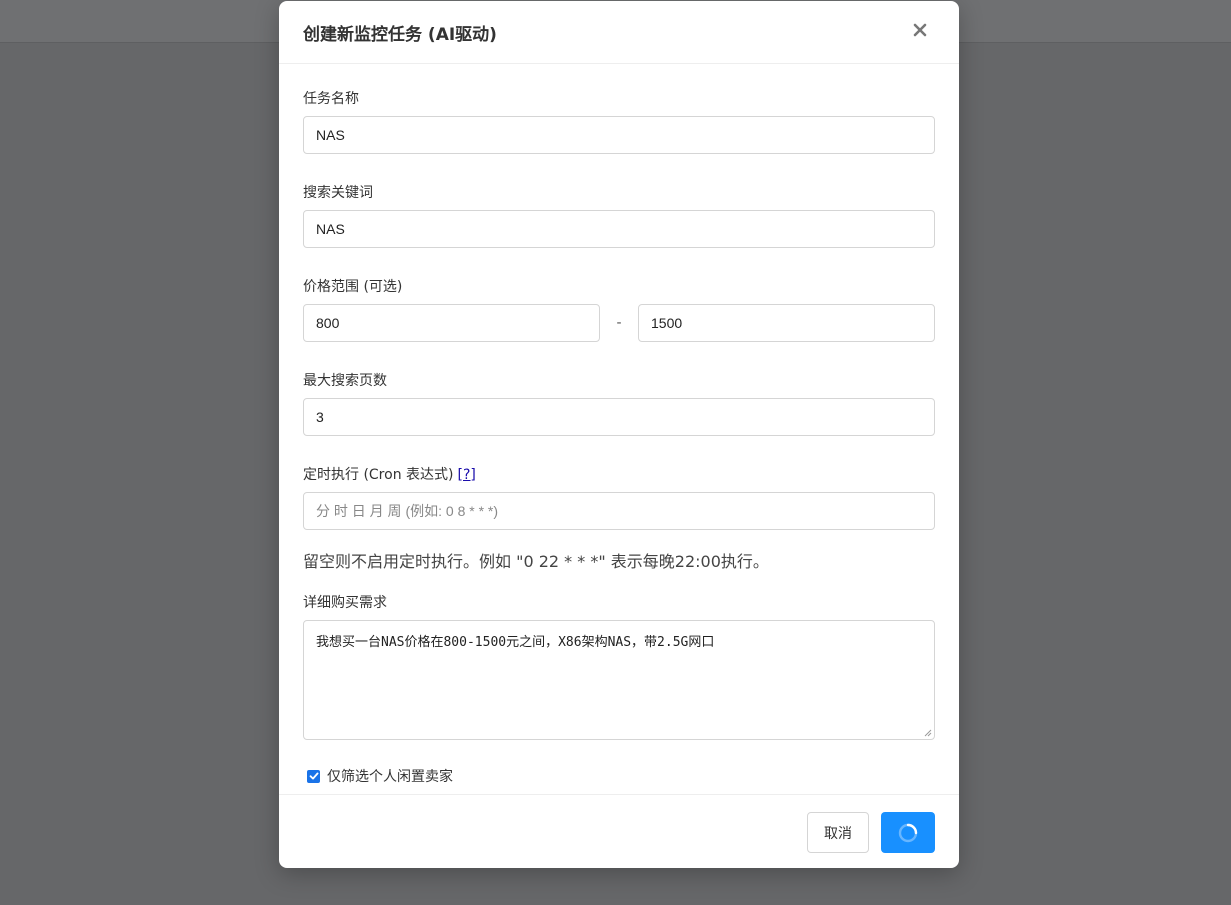 The height and width of the screenshot is (905, 1231). What do you see at coordinates (331, 99) in the screenshot?
I see `task-name-label: 任务名称` at bounding box center [331, 99].